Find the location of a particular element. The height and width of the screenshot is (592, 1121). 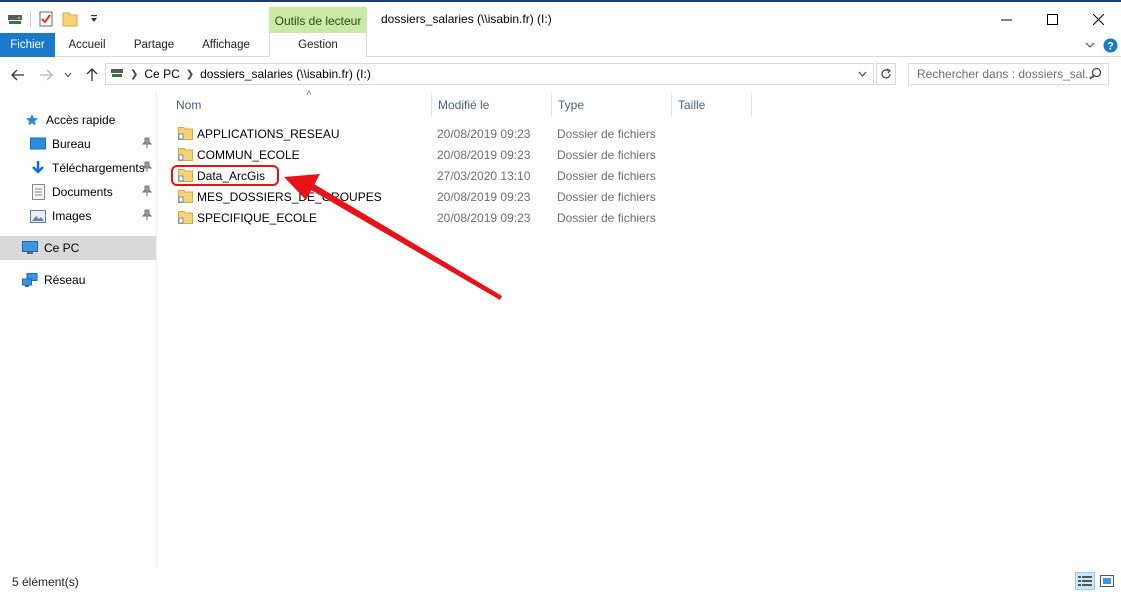

properties-icon is located at coordinates (46, 19).